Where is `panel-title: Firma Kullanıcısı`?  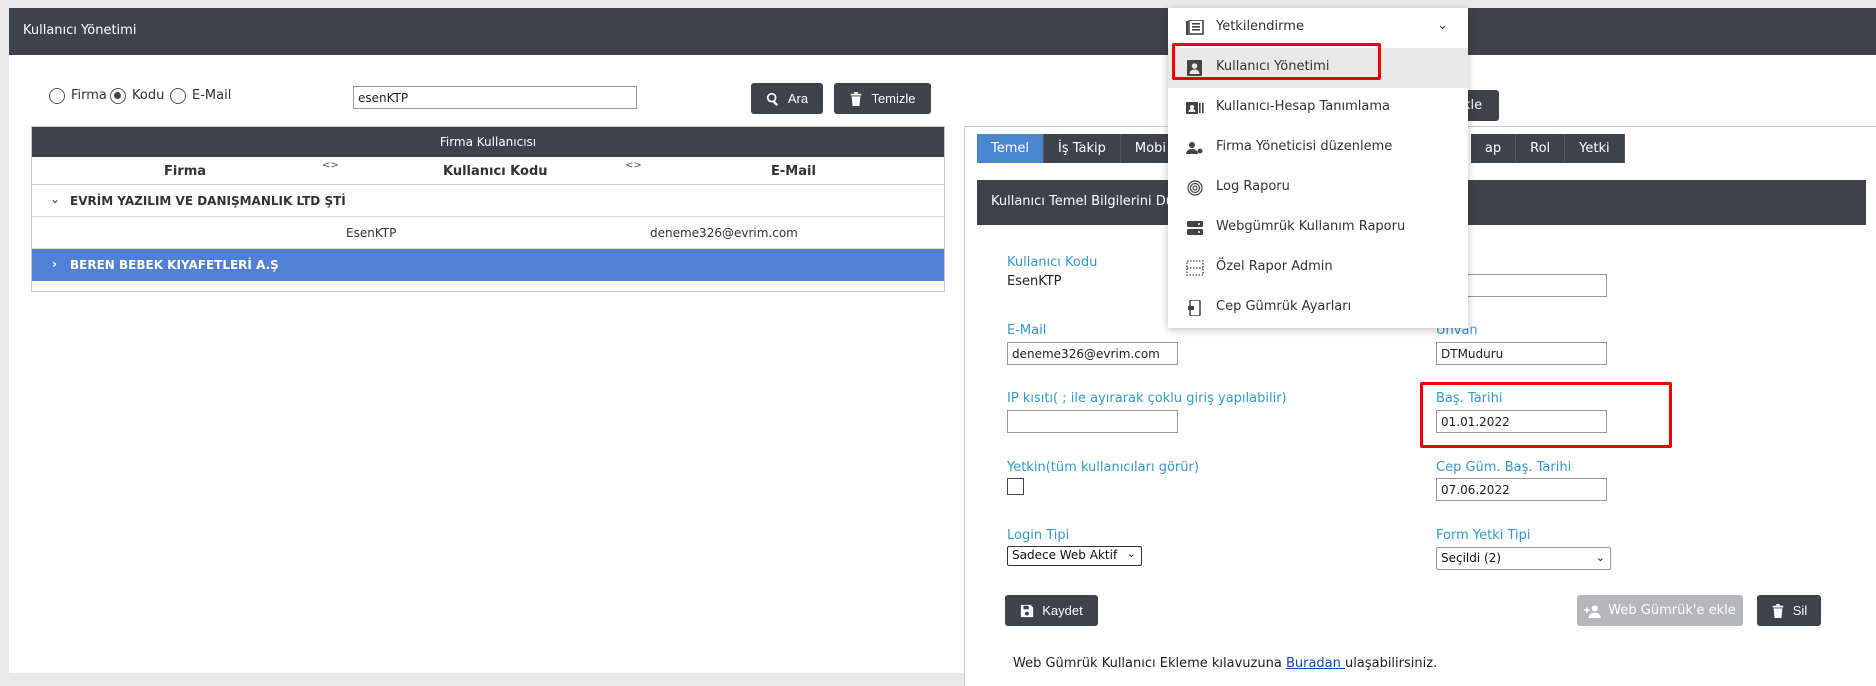
panel-title: Firma Kullanıcısı is located at coordinates (488, 142).